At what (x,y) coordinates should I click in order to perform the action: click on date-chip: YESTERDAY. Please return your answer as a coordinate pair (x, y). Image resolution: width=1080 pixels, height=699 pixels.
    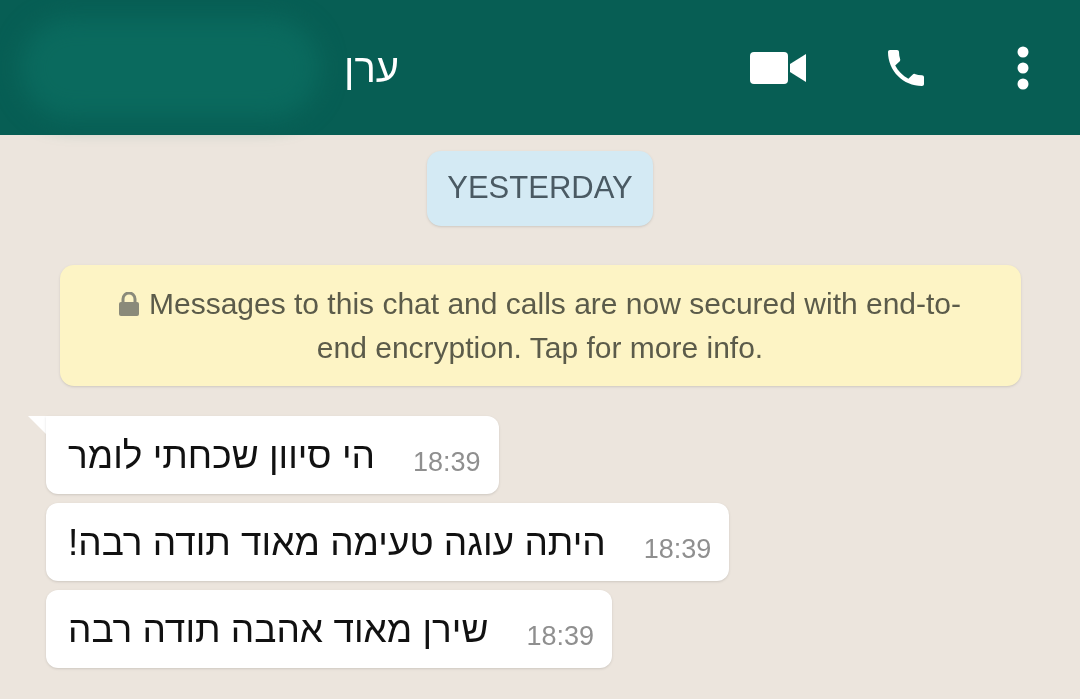
    Looking at the image, I should click on (540, 188).